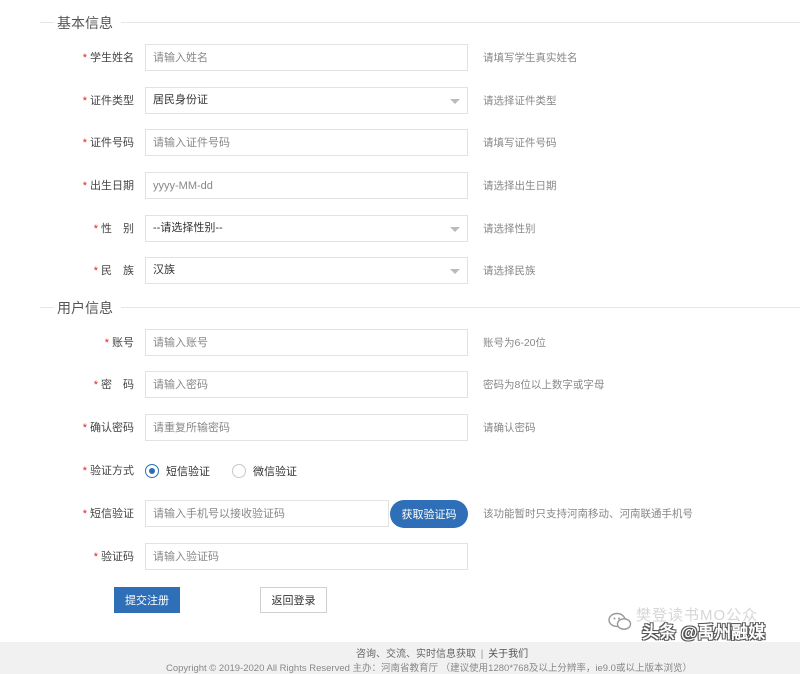  I want to click on student-name-input, so click(306, 57).